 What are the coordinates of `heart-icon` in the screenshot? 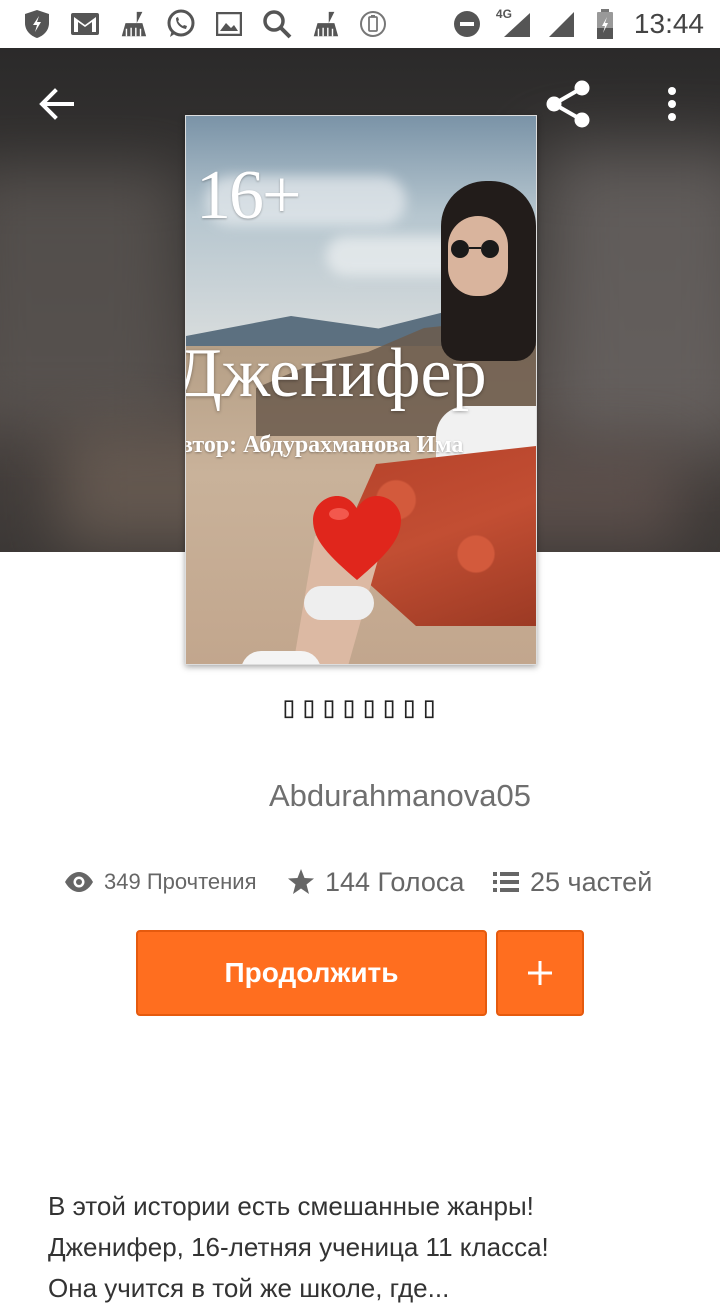 It's located at (357, 538).